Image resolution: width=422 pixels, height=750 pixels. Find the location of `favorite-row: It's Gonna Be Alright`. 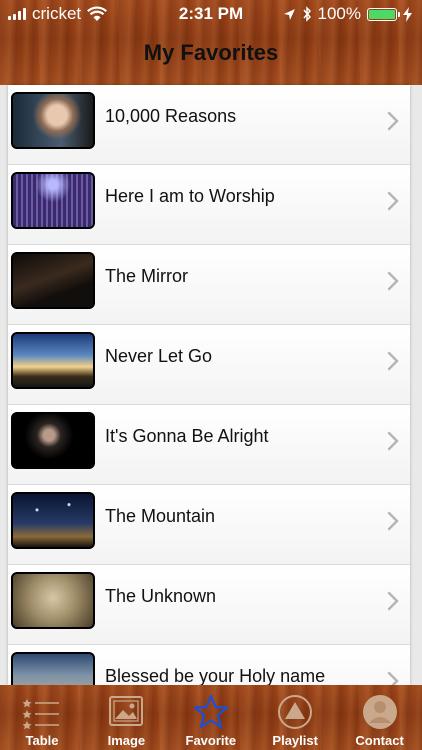

favorite-row: It's Gonna Be Alright is located at coordinates (209, 445).